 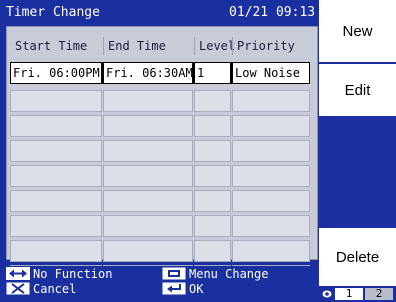 What do you see at coordinates (56, 73) in the screenshot?
I see `row-start-time: Fri. 06:00PM` at bounding box center [56, 73].